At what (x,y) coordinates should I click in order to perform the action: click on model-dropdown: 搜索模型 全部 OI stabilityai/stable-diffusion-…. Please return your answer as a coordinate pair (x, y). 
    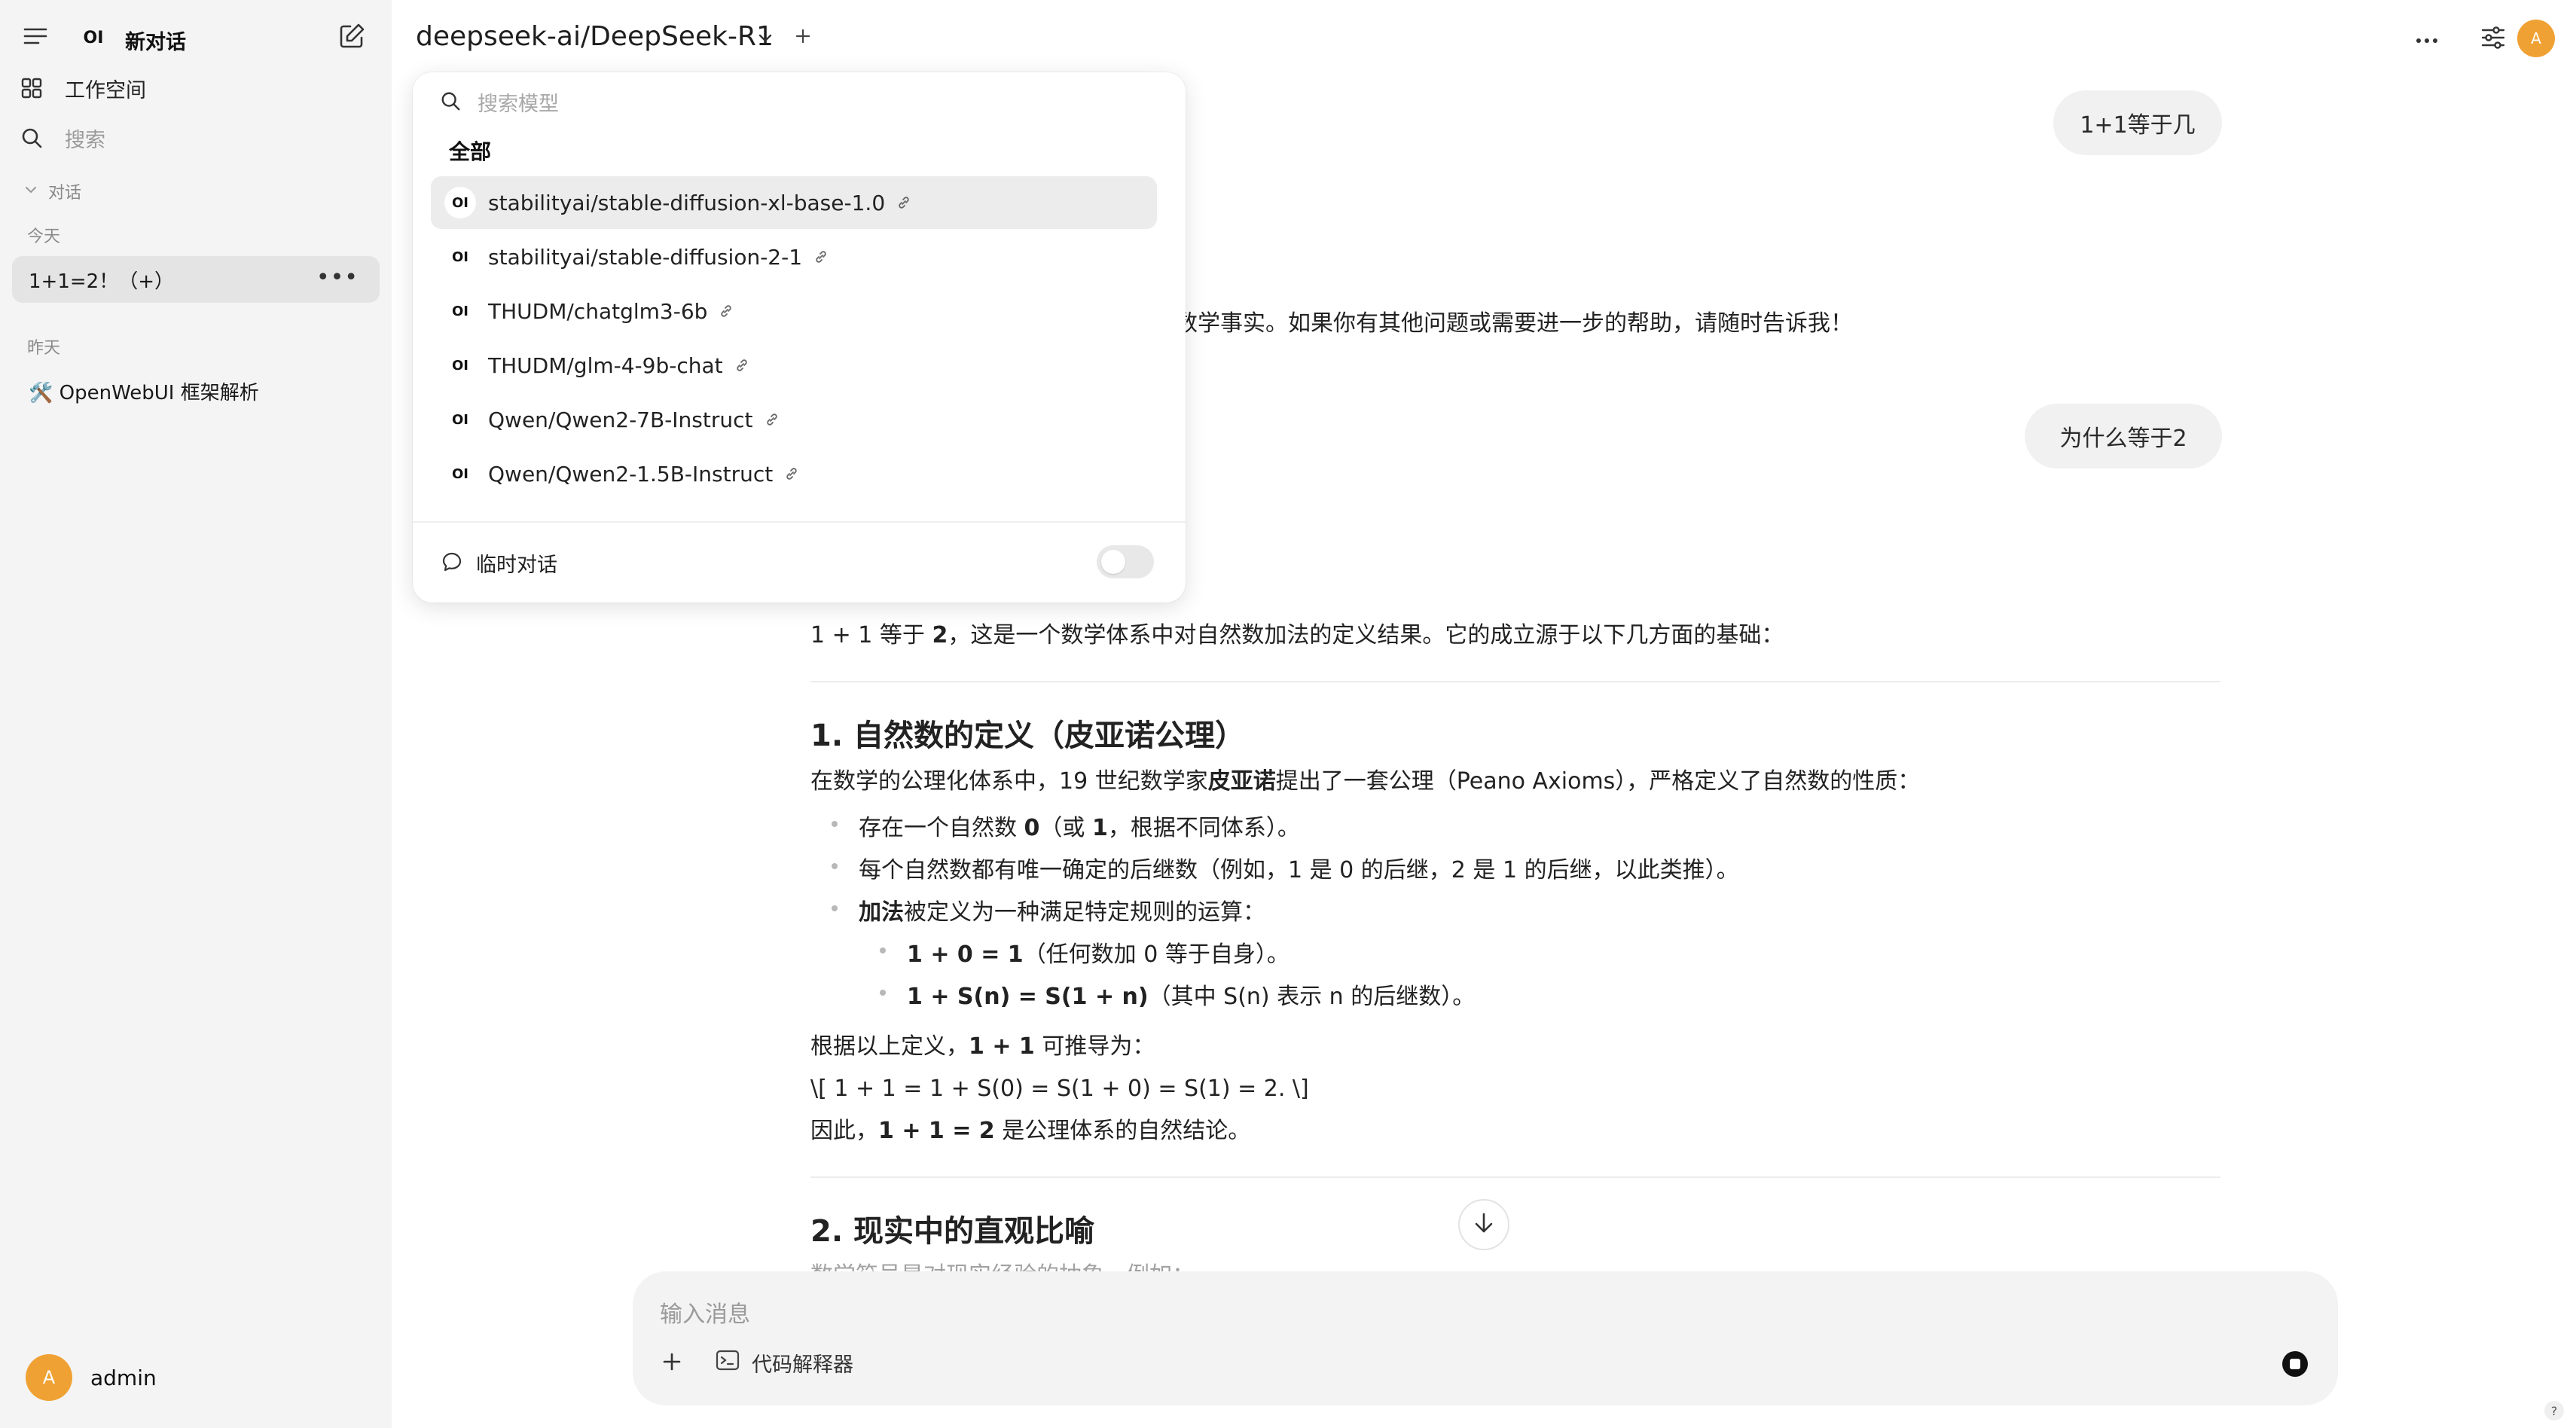
    Looking at the image, I should click on (800, 337).